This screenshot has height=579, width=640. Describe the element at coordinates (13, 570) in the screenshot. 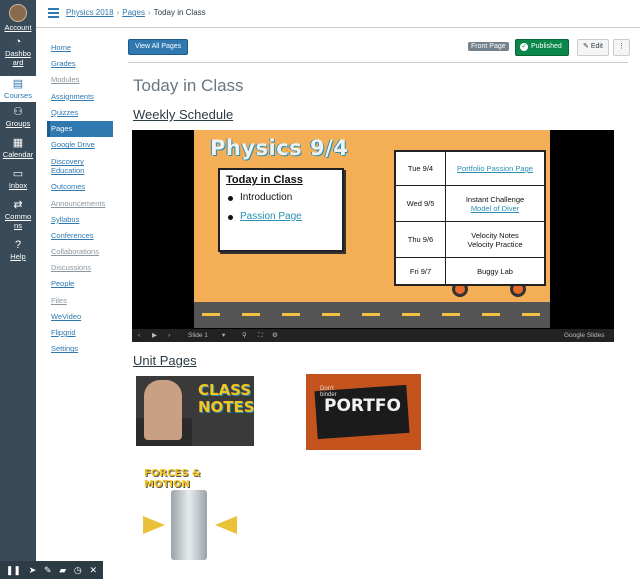

I see `pause-icon: ❚❚` at that location.